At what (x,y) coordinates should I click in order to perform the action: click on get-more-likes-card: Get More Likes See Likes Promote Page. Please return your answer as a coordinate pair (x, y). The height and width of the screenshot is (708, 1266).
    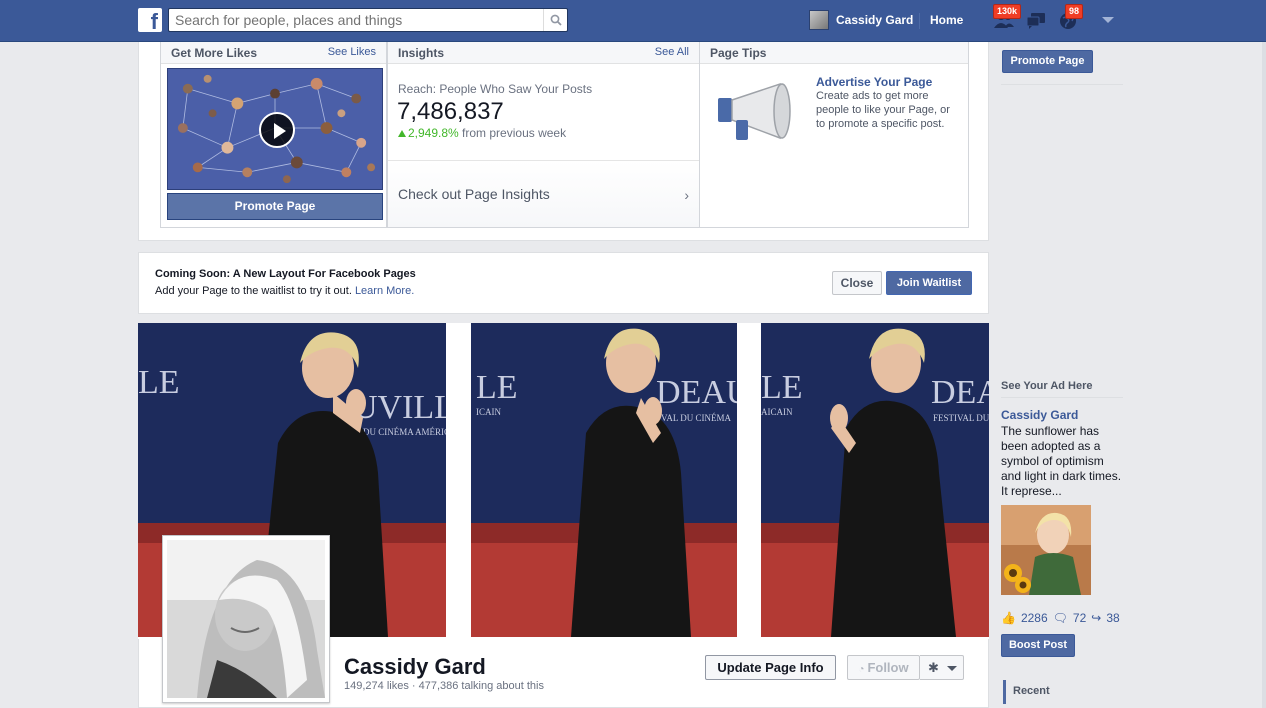
    Looking at the image, I should click on (273, 135).